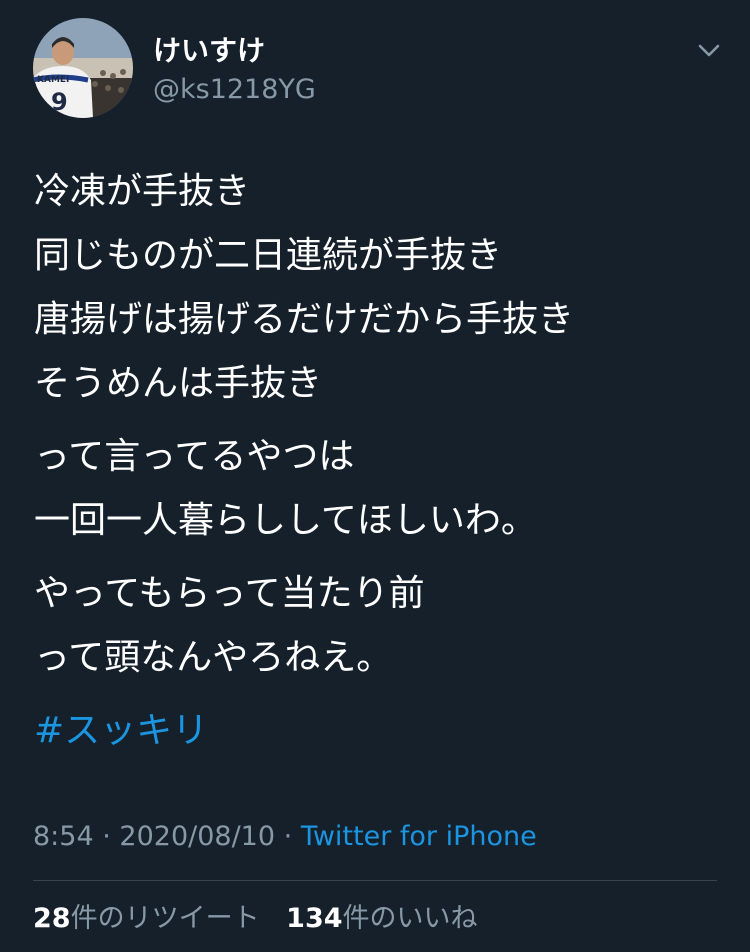 The height and width of the screenshot is (952, 750). What do you see at coordinates (142, 191) in the screenshot?
I see `tweet-line: 冷凍が手抜き` at bounding box center [142, 191].